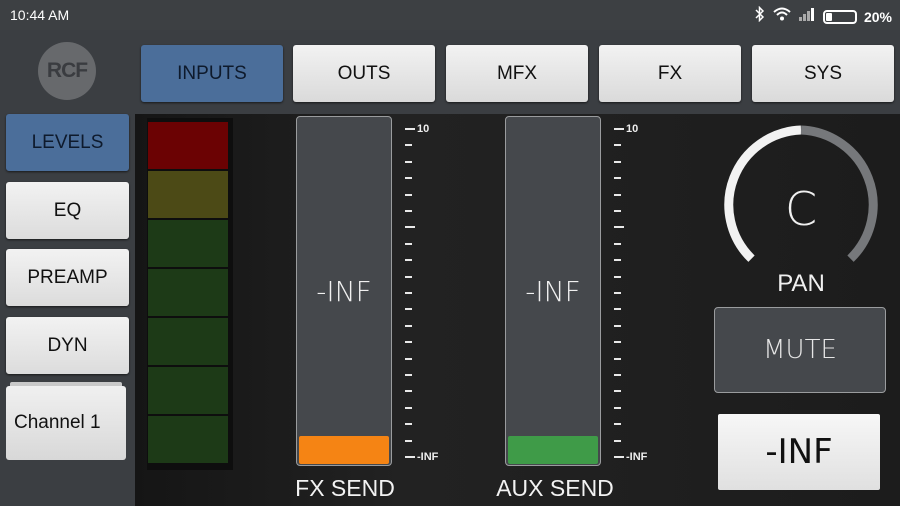  I want to click on signal-icon, so click(807, 16).